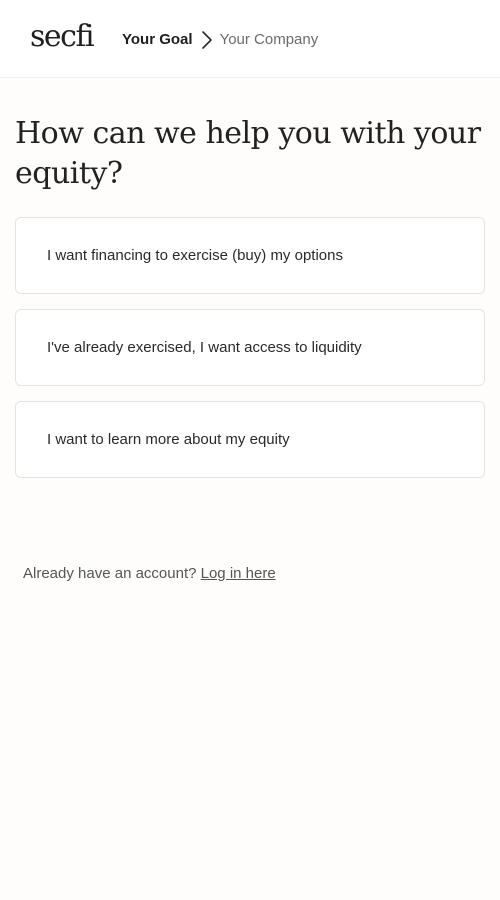 The image size is (500, 900). Describe the element at coordinates (238, 573) in the screenshot. I see `login-link: Log in here` at that location.